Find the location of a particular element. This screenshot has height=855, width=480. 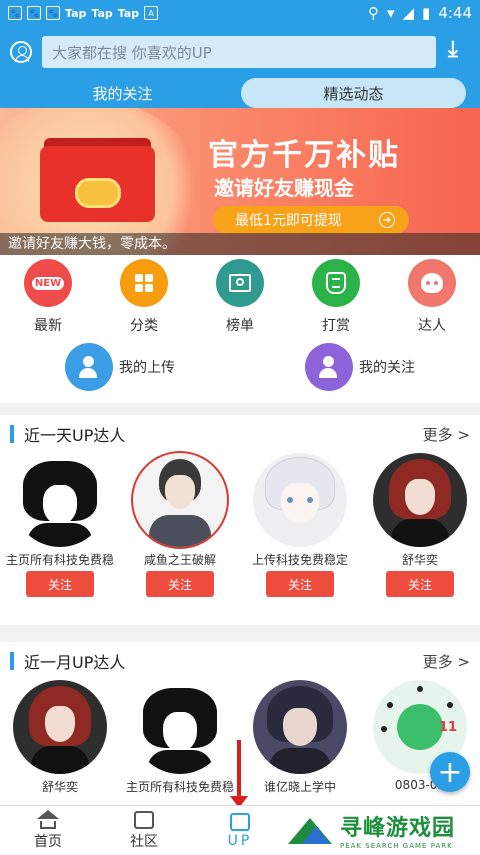

signal-icon: ◢ is located at coordinates (408, 13).